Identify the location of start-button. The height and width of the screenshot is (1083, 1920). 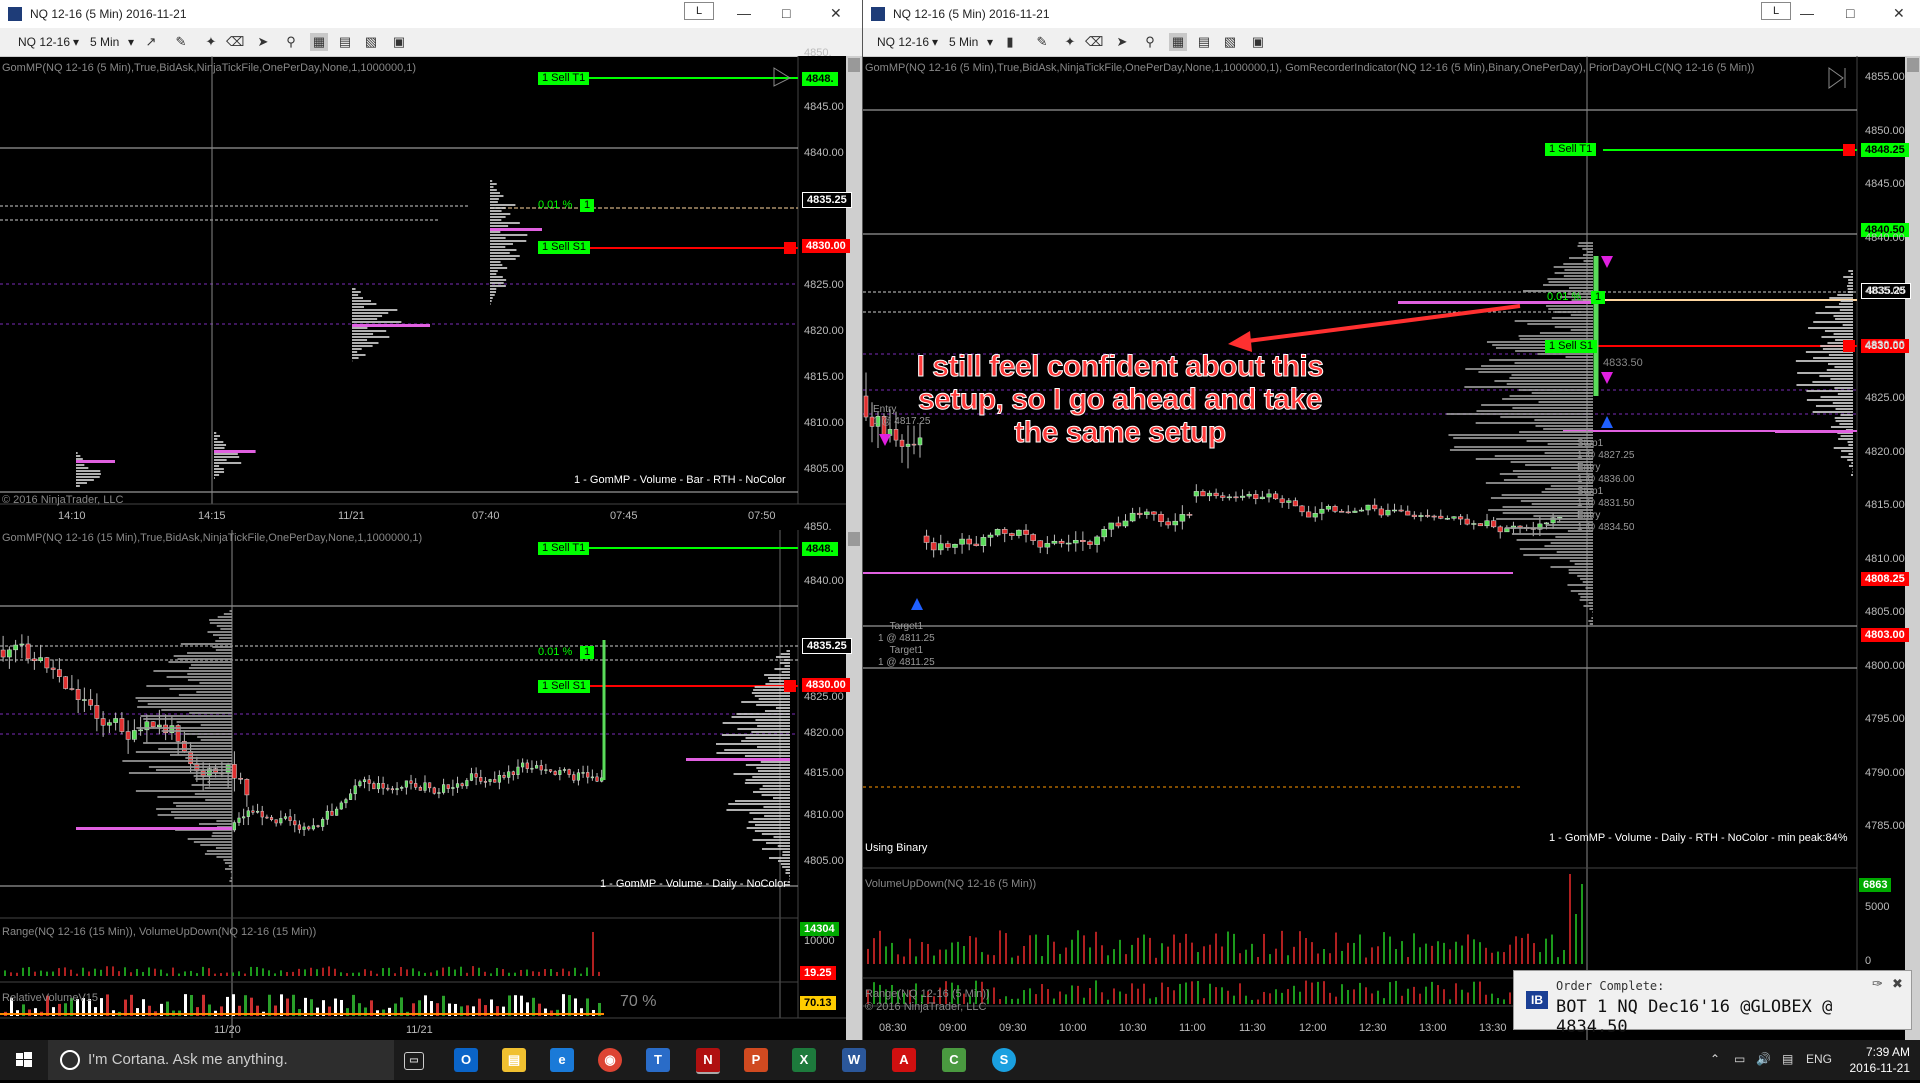
(24, 1060).